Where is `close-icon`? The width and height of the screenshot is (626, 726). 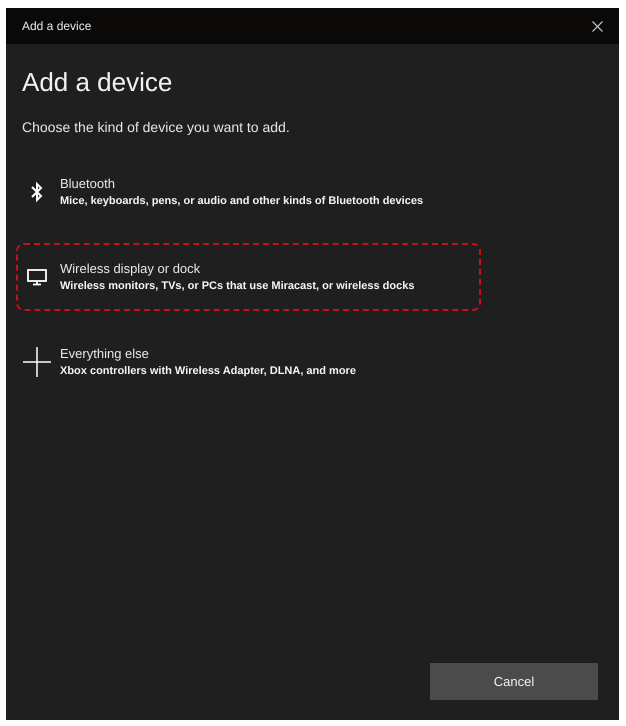
close-icon is located at coordinates (597, 26).